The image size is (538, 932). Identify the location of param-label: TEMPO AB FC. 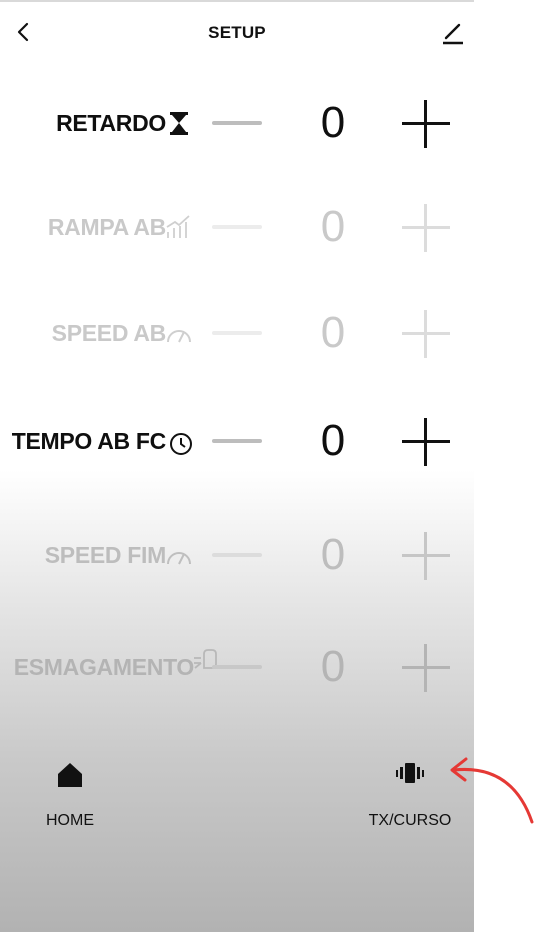
(89, 441).